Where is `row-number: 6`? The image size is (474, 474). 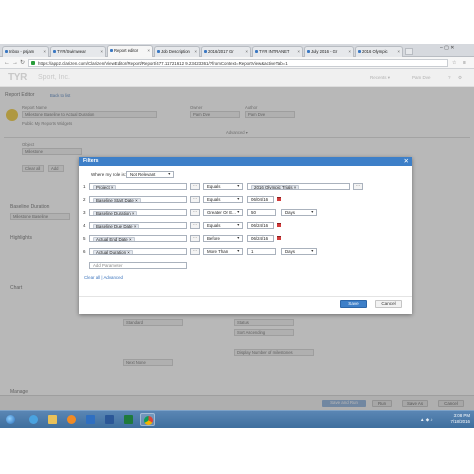 row-number: 6 is located at coordinates (84, 251).